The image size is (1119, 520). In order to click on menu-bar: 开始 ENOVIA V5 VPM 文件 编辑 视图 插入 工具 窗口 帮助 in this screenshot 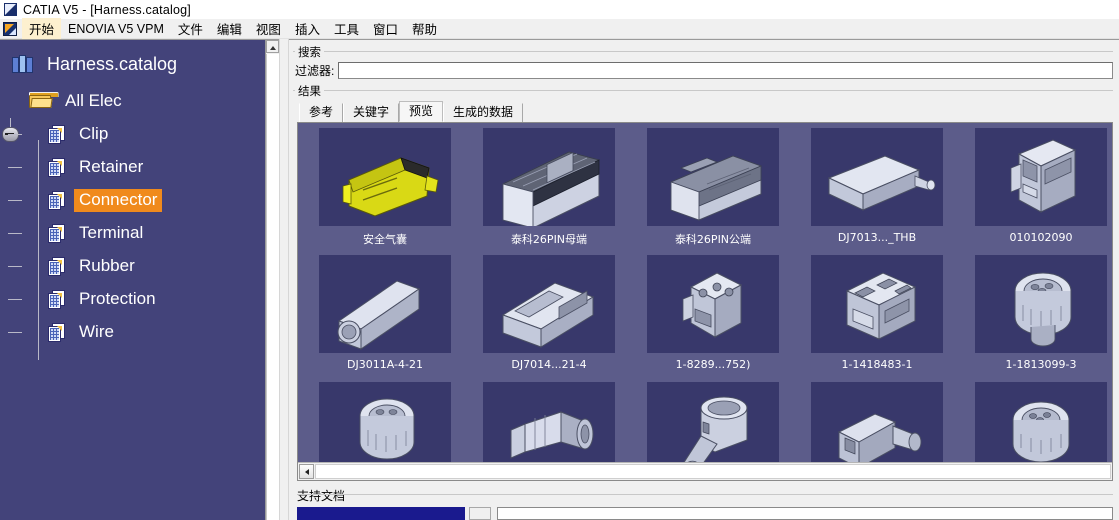, I will do `click(559, 28)`.